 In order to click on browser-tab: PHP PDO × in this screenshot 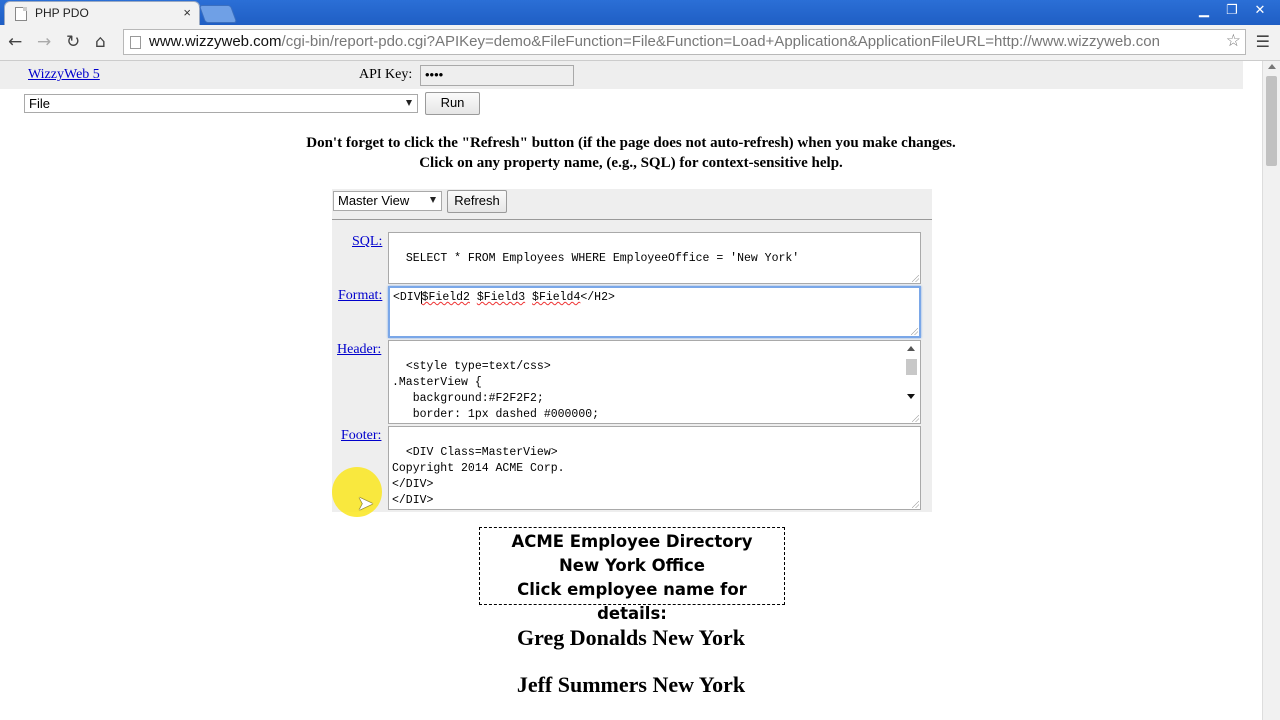, I will do `click(102, 13)`.